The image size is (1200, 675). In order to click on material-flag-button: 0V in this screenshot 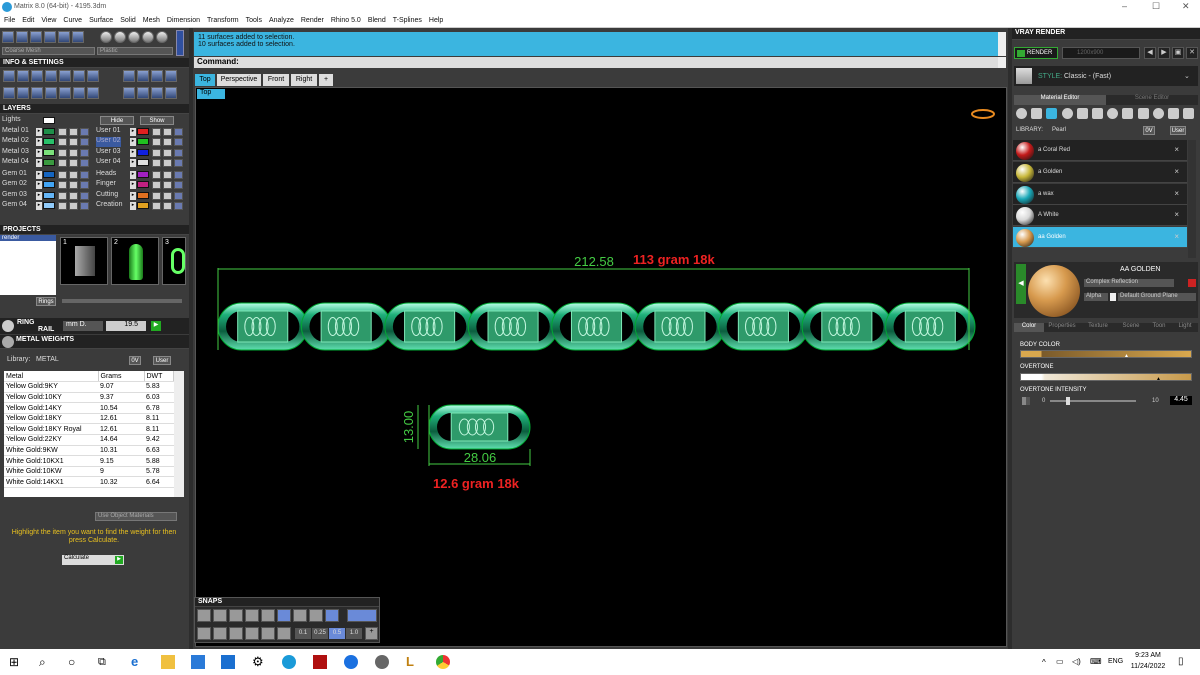, I will do `click(1149, 130)`.